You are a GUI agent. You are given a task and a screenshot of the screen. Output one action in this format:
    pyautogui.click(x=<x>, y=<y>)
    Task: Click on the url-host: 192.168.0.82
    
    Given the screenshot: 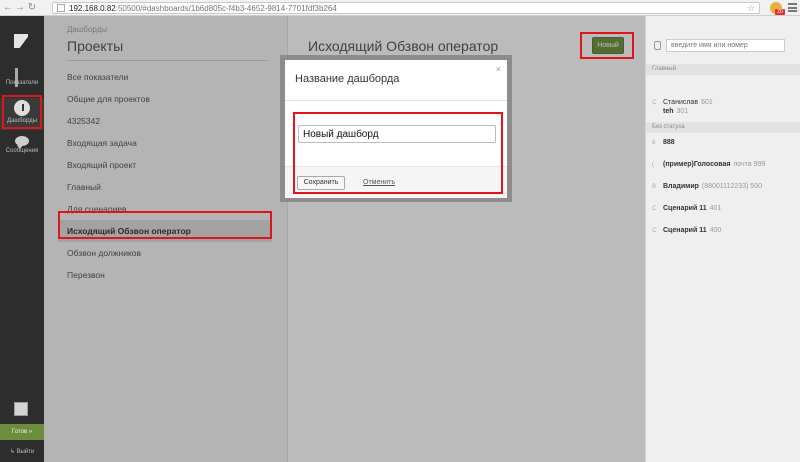 What is the action you would take?
    pyautogui.click(x=92, y=8)
    